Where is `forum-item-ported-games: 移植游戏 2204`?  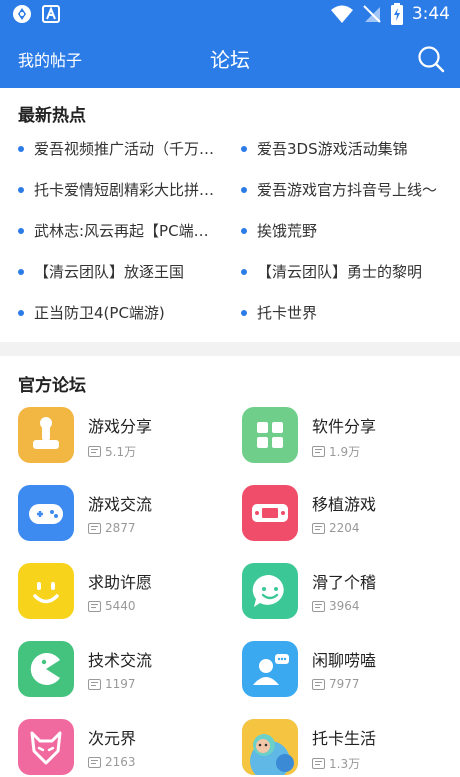 forum-item-ported-games: 移植游戏 2204 is located at coordinates (351, 516).